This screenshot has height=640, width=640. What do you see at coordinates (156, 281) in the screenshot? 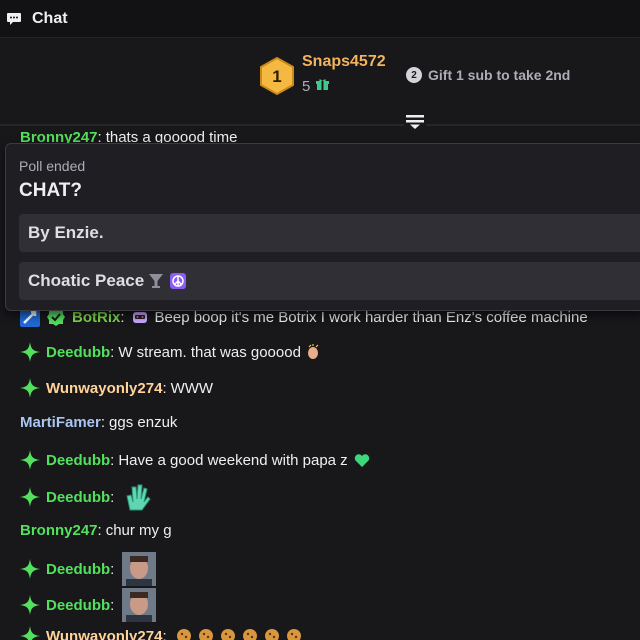
I see `trophy-icon` at bounding box center [156, 281].